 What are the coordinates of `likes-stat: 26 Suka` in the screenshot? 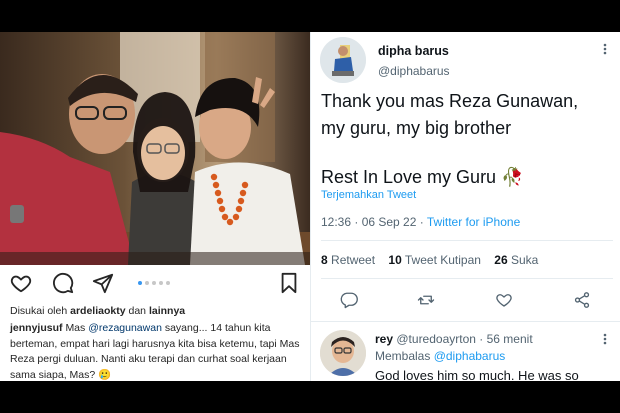 It's located at (516, 260).